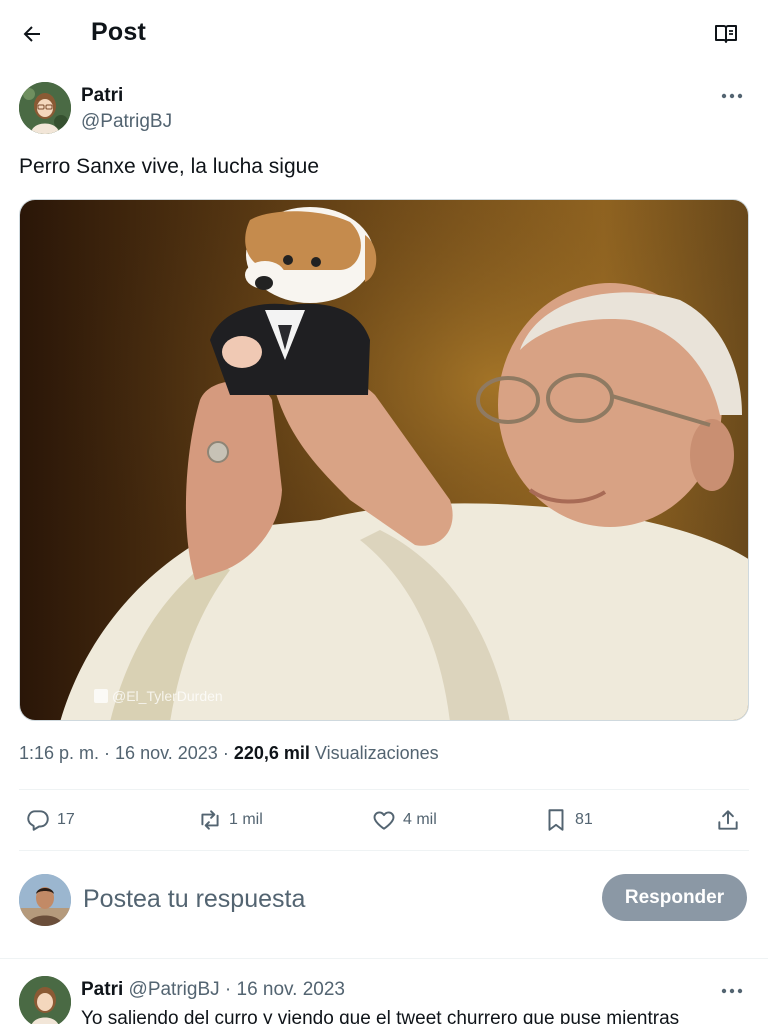 The height and width of the screenshot is (1024, 768). What do you see at coordinates (158, 696) in the screenshot?
I see `image-watermark: @El_TylerDurden` at bounding box center [158, 696].